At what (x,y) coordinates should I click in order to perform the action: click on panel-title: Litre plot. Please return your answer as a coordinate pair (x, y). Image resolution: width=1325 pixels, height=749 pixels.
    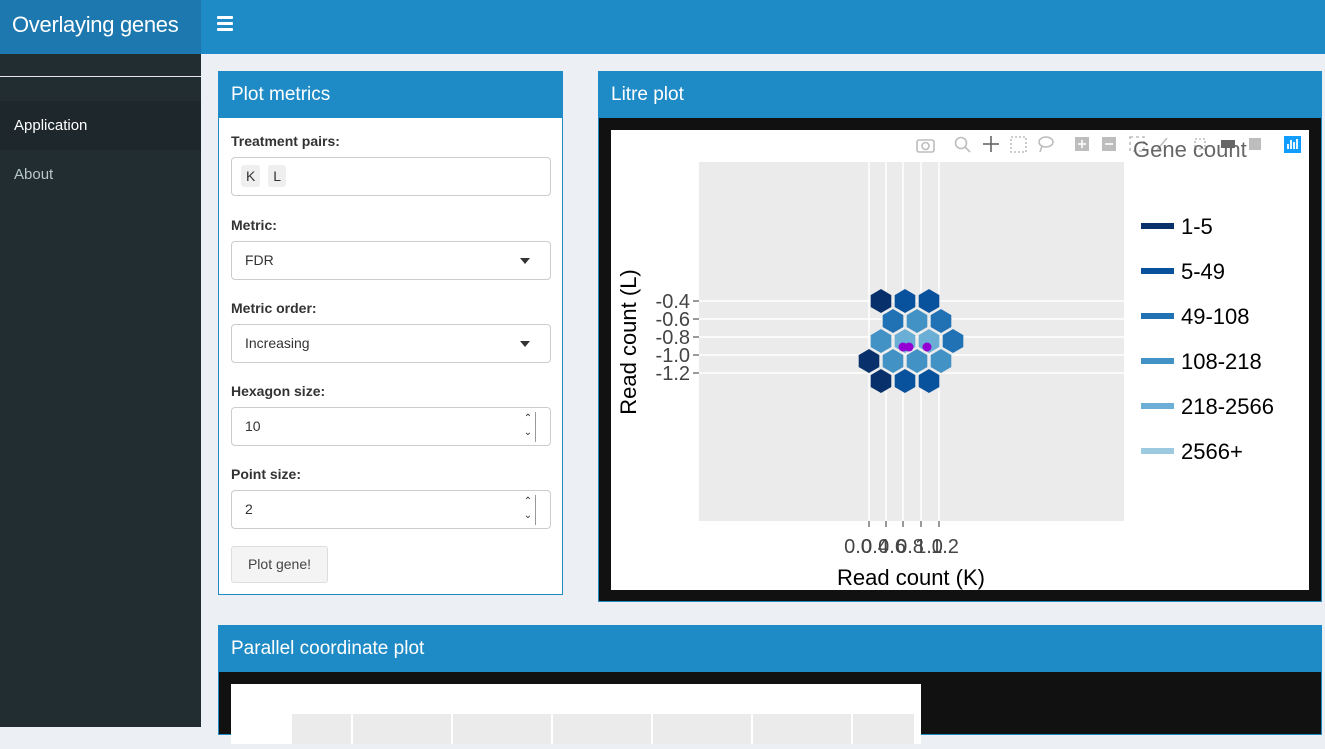
    Looking at the image, I should click on (960, 95).